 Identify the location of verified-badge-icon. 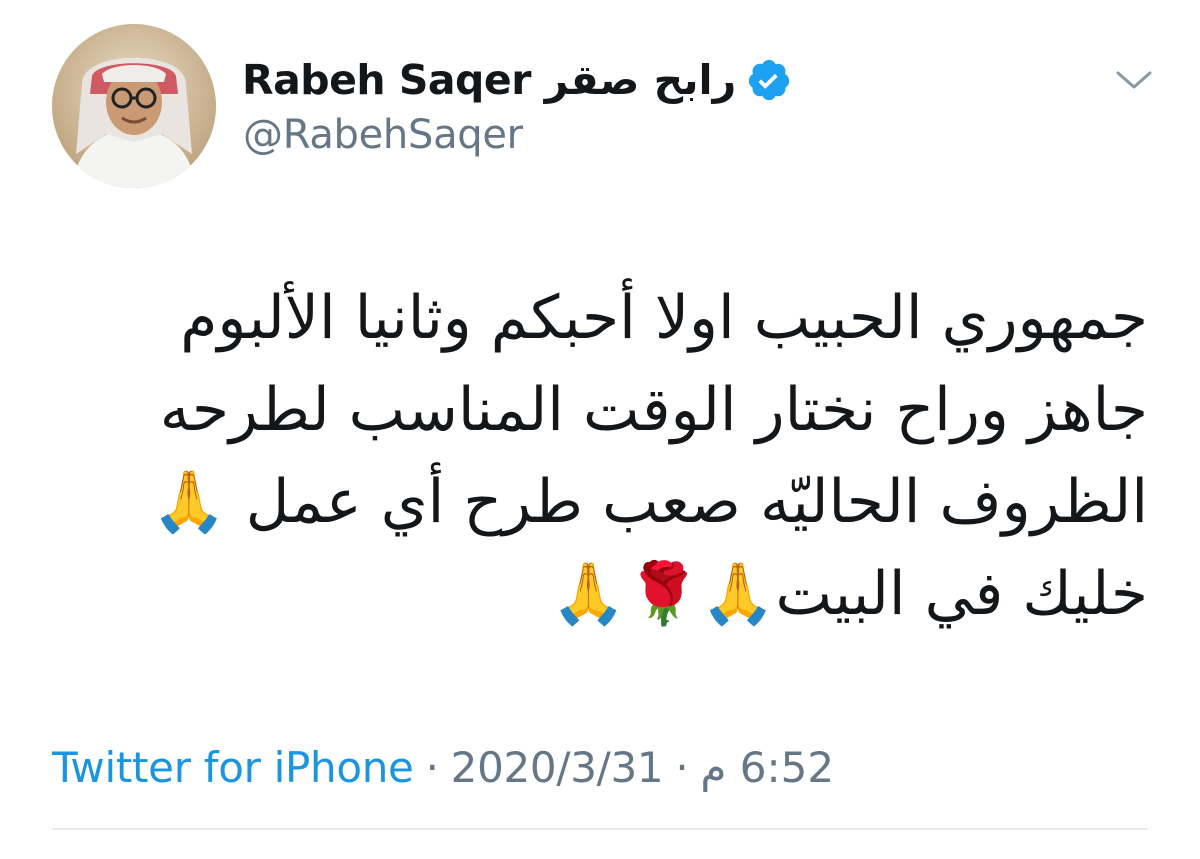
(769, 80).